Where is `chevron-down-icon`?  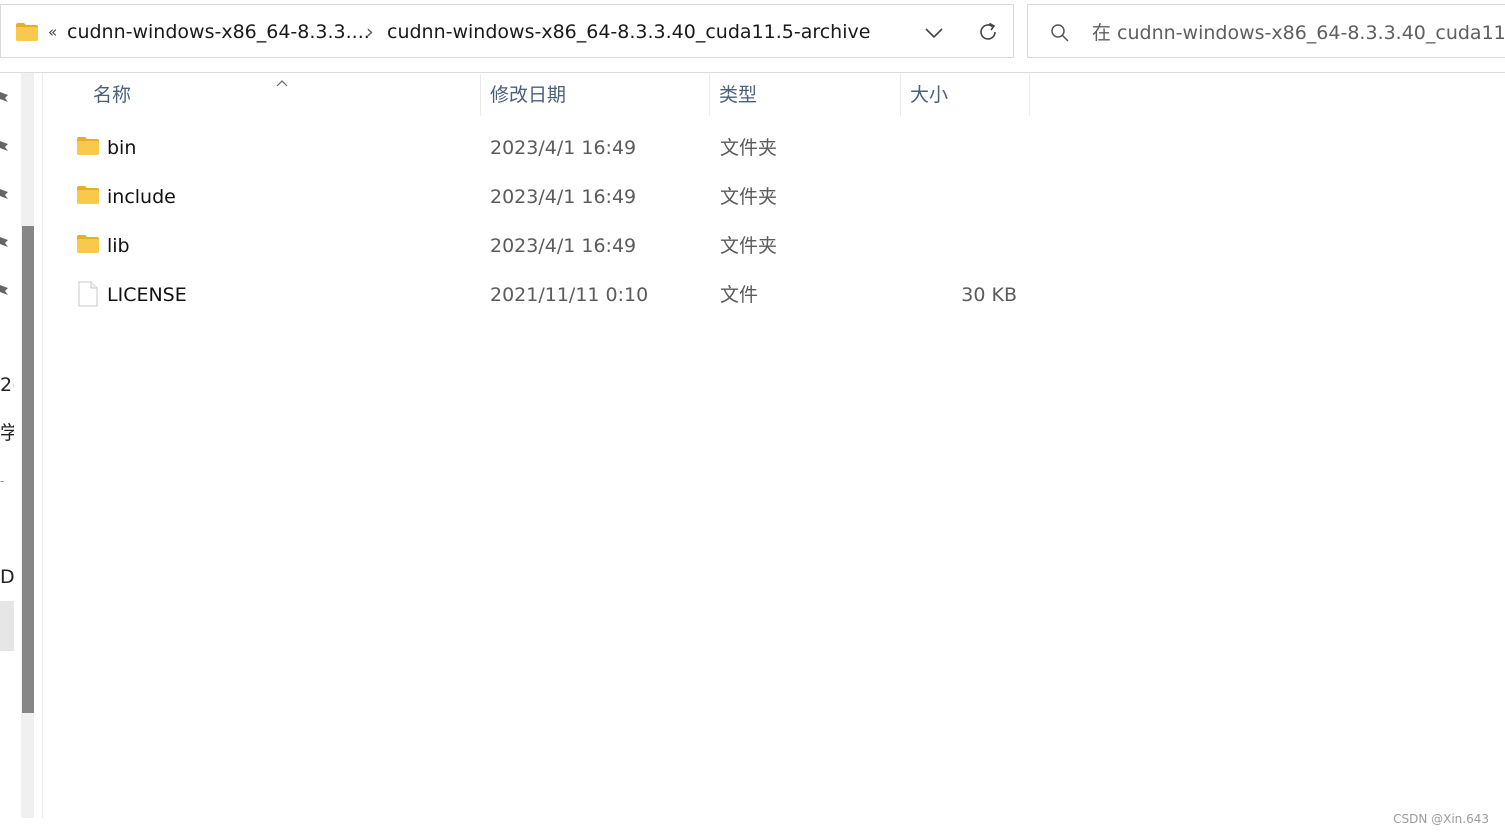
chevron-down-icon is located at coordinates (934, 32).